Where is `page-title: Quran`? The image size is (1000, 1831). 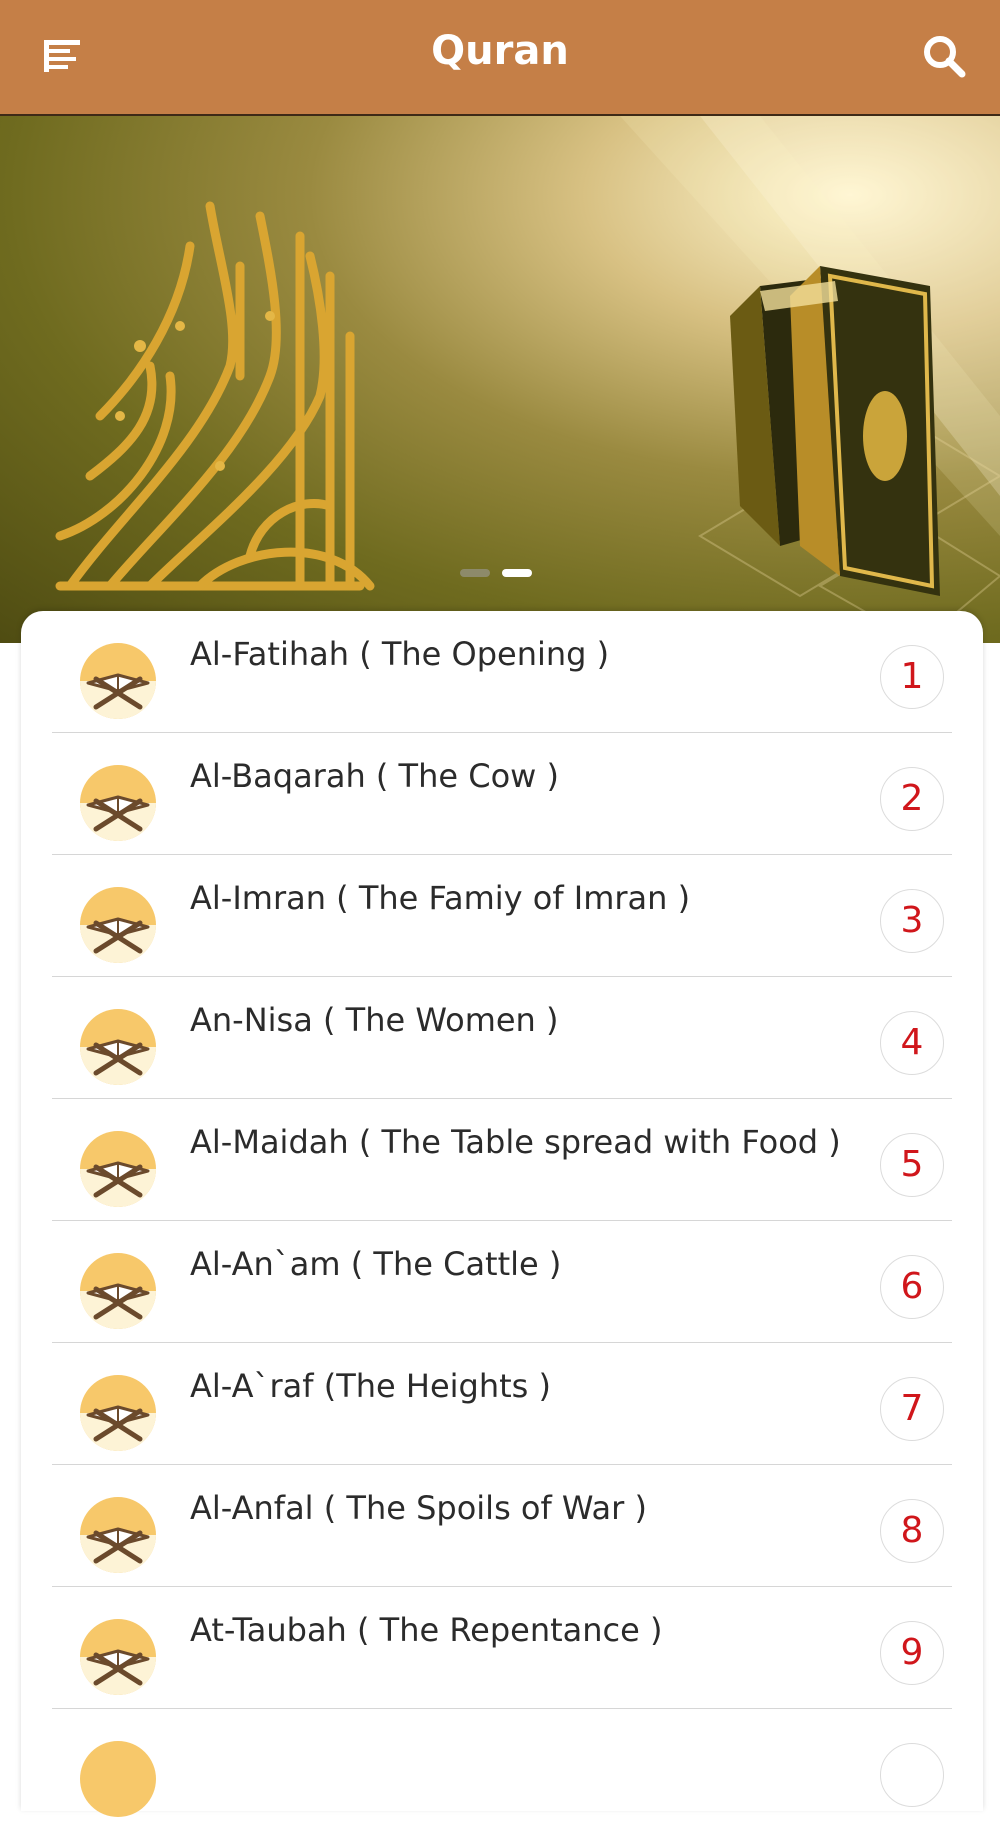 page-title: Quran is located at coordinates (500, 51).